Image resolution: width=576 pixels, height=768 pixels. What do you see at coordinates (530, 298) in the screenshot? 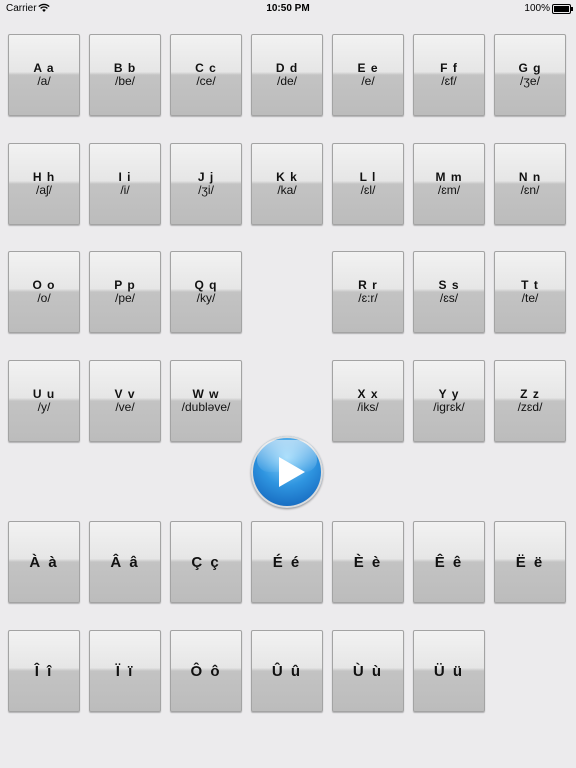
I see `key-phonetic: /te/` at bounding box center [530, 298].